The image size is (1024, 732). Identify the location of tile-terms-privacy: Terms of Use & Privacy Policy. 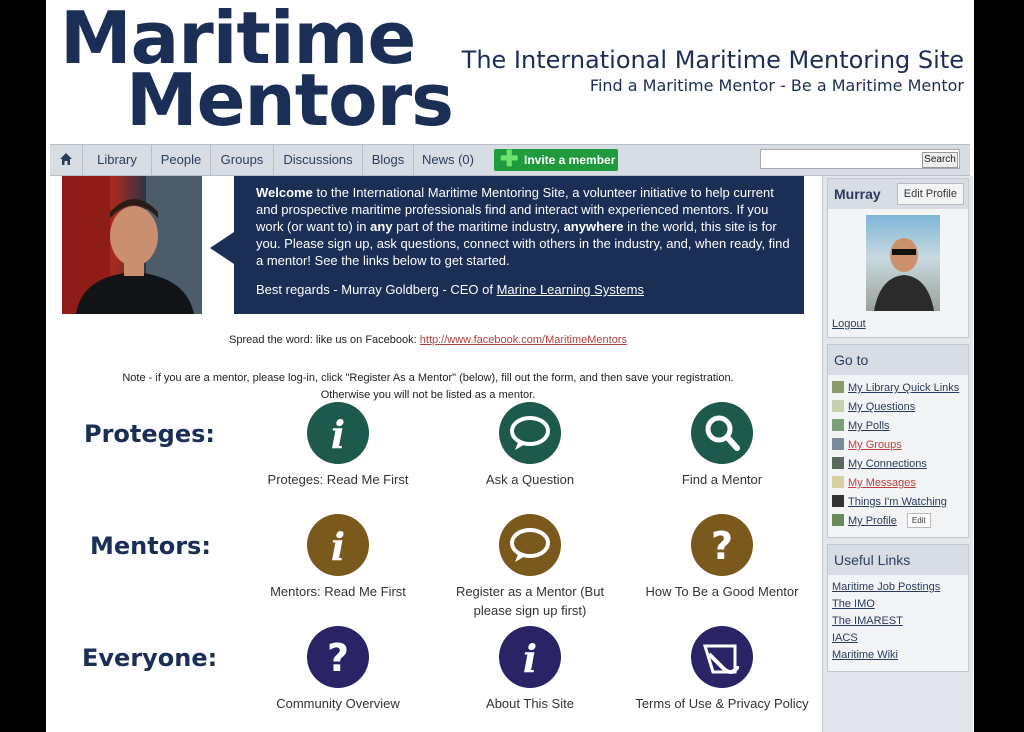
(722, 669).